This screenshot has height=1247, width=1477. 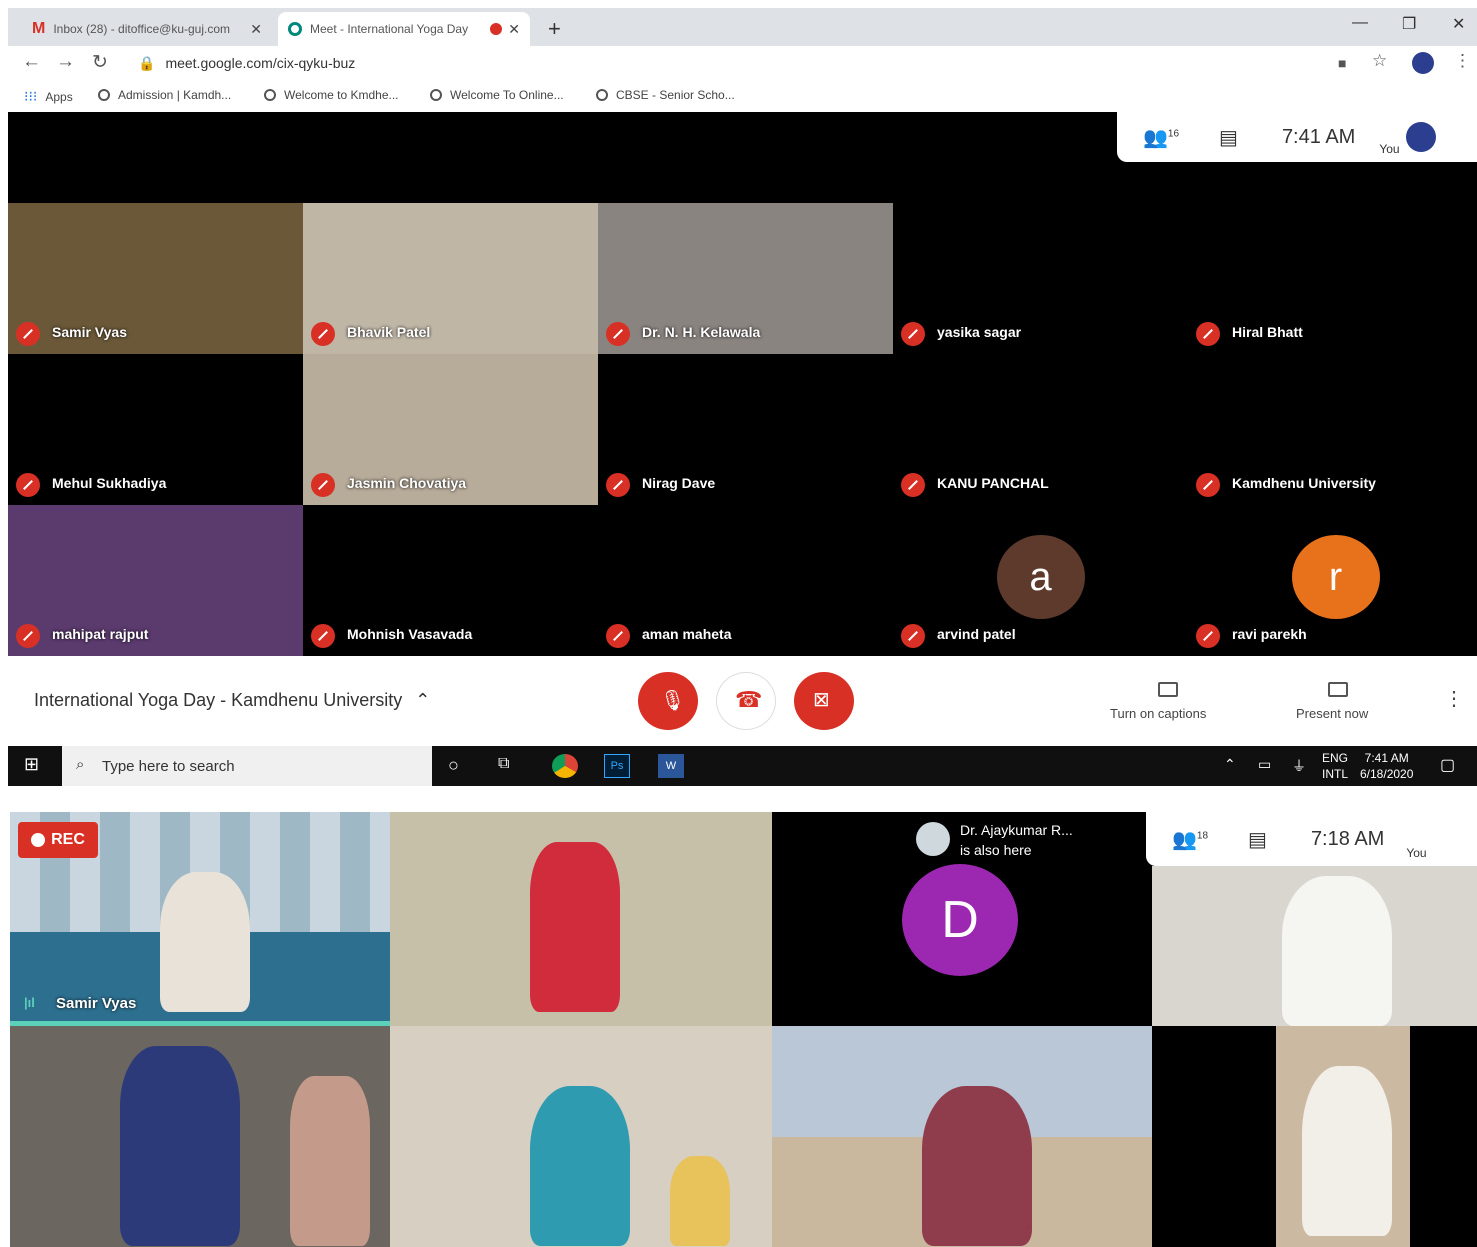 I want to click on participant-tile: mahipat rajput, so click(x=155, y=580).